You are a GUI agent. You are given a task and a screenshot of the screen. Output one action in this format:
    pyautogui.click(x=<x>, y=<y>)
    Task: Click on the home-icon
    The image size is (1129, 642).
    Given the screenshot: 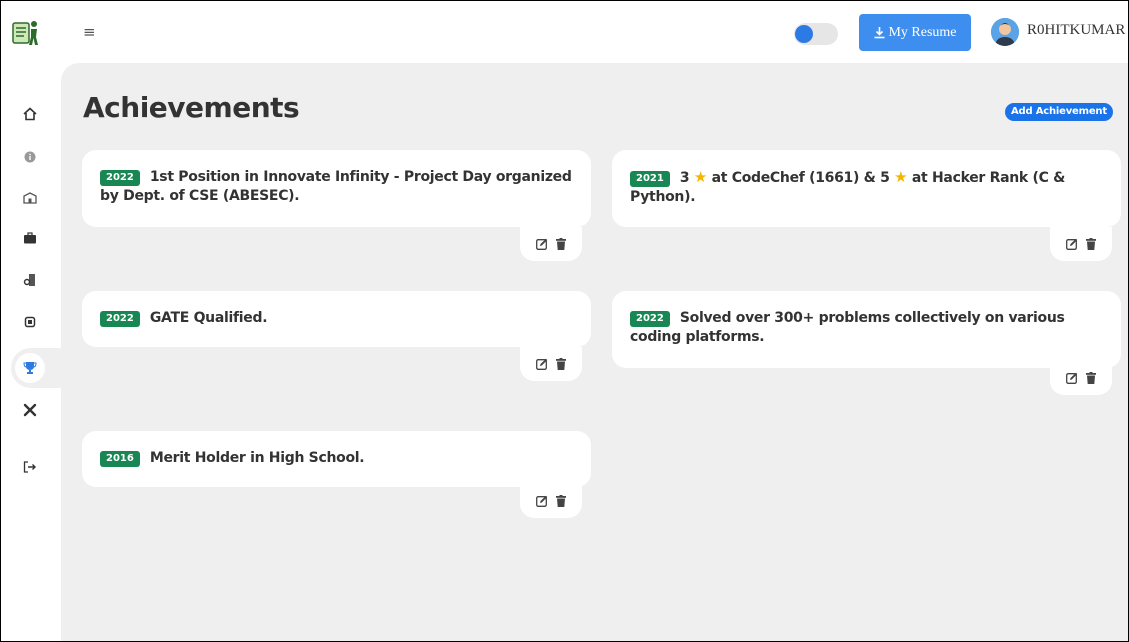 What is the action you would take?
    pyautogui.click(x=30, y=114)
    